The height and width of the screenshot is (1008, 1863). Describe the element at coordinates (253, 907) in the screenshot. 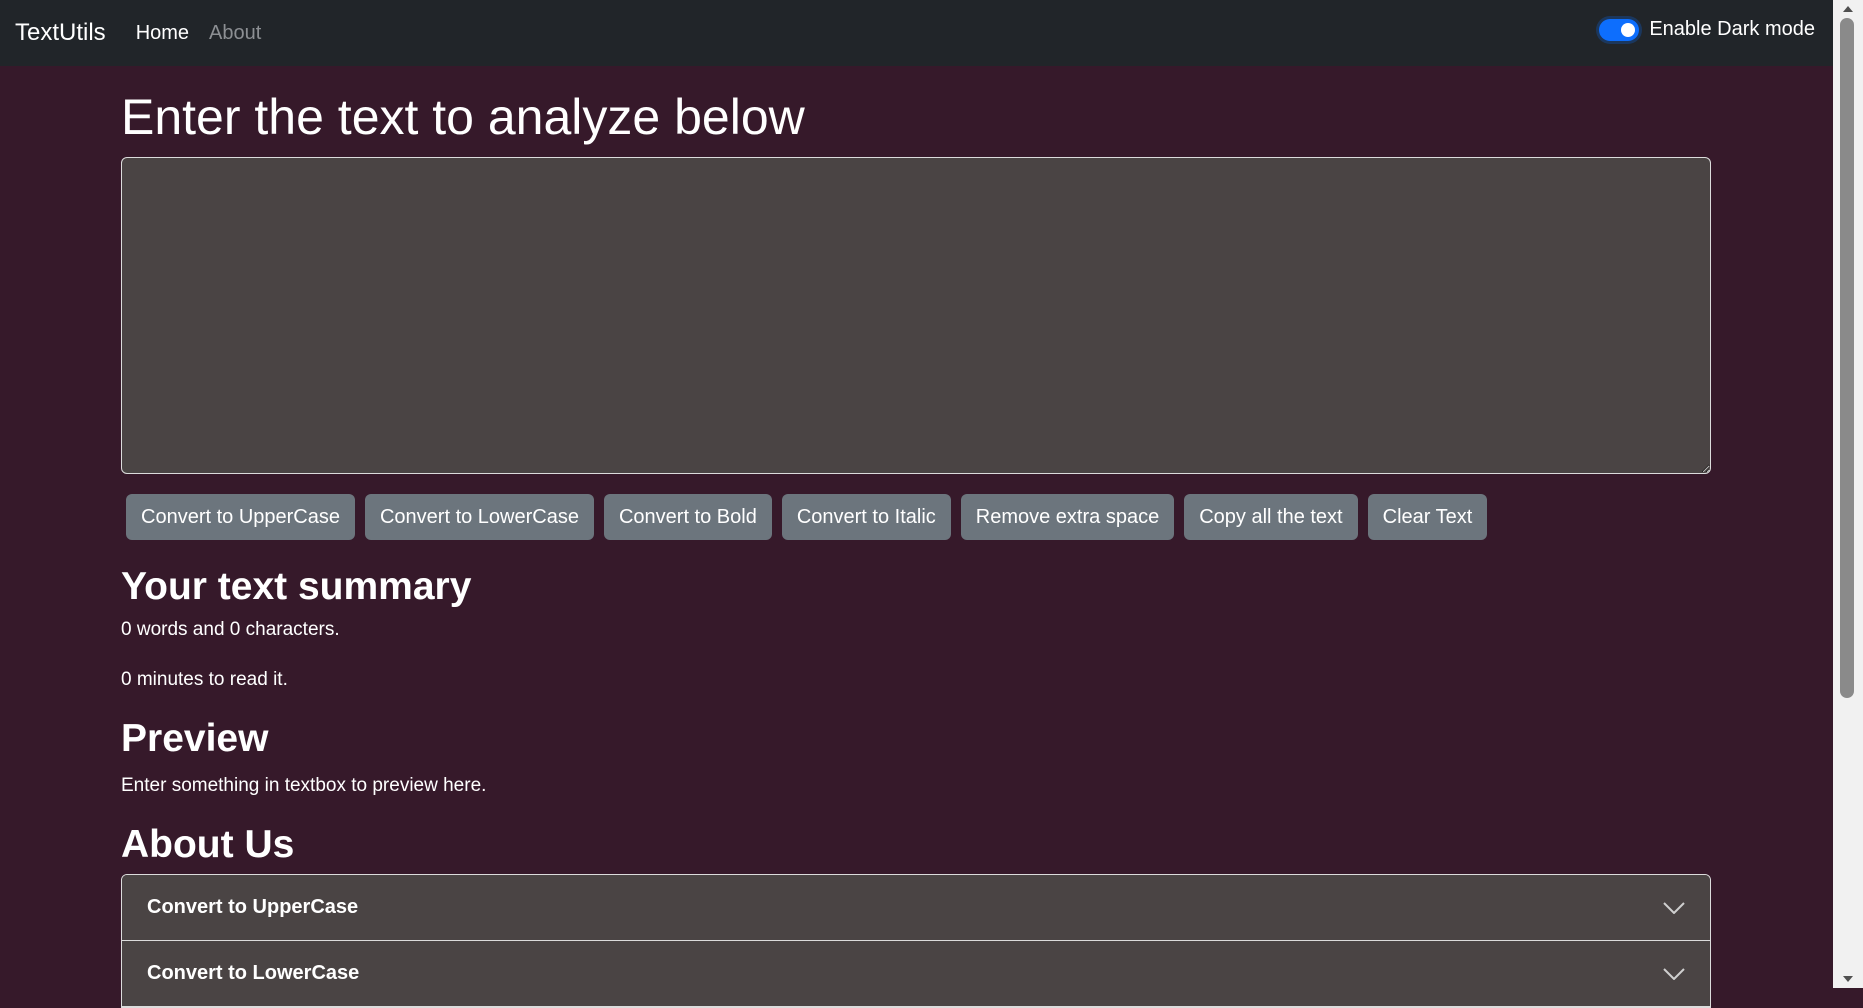

I see `accordion-item-title: Convert to UpperCase` at that location.